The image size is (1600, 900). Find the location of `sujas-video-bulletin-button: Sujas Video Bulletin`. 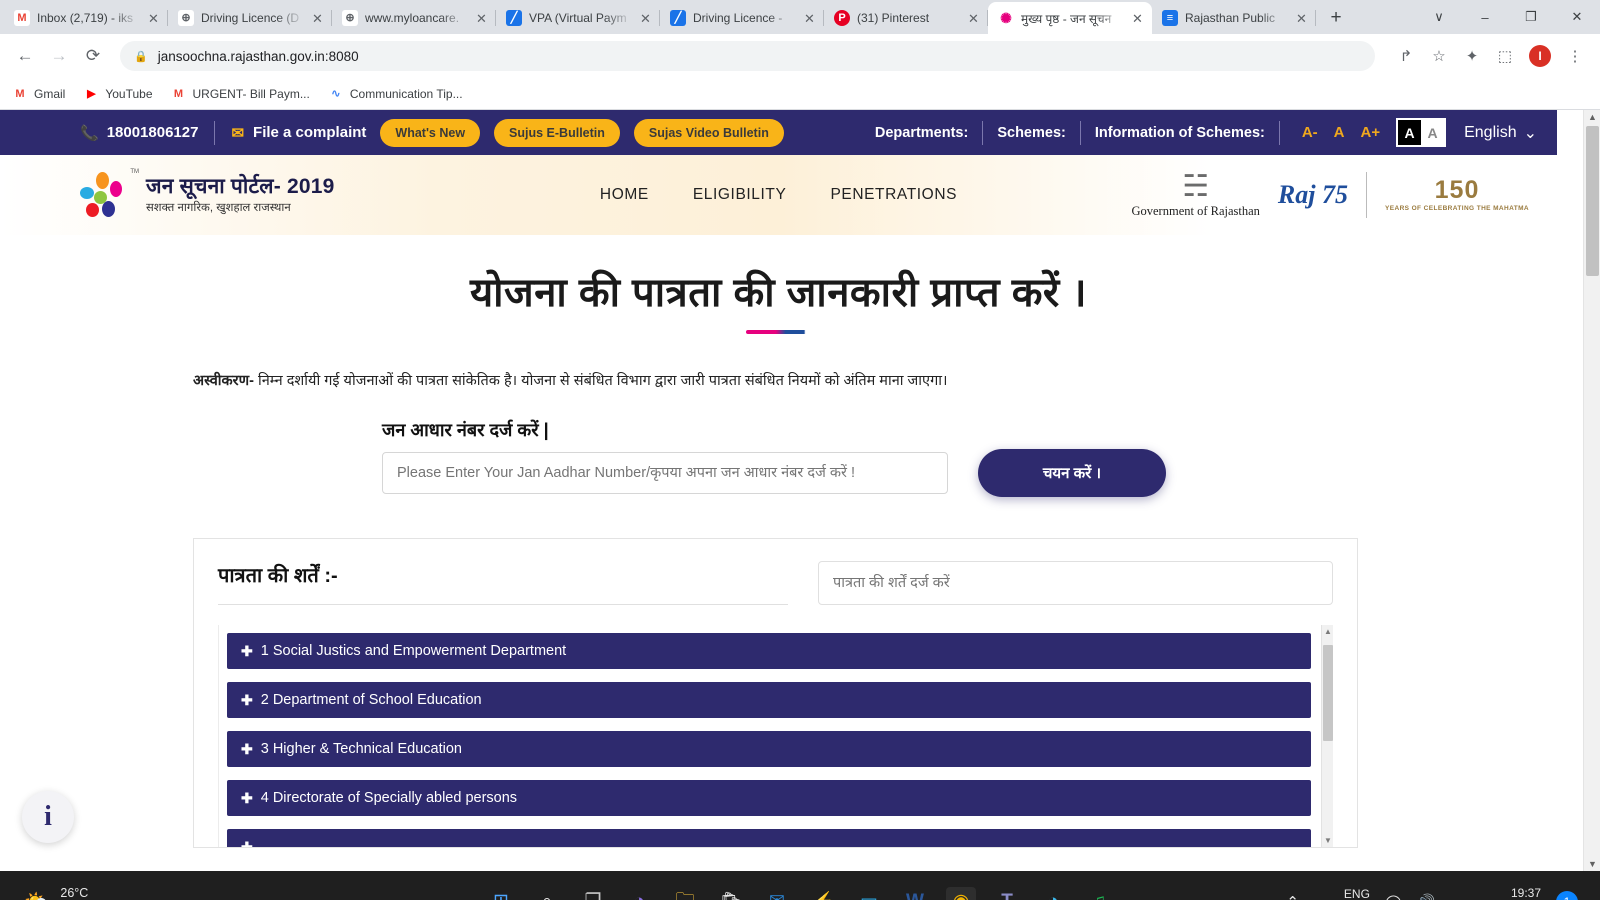

sujas-video-bulletin-button: Sujas Video Bulletin is located at coordinates (708, 132).